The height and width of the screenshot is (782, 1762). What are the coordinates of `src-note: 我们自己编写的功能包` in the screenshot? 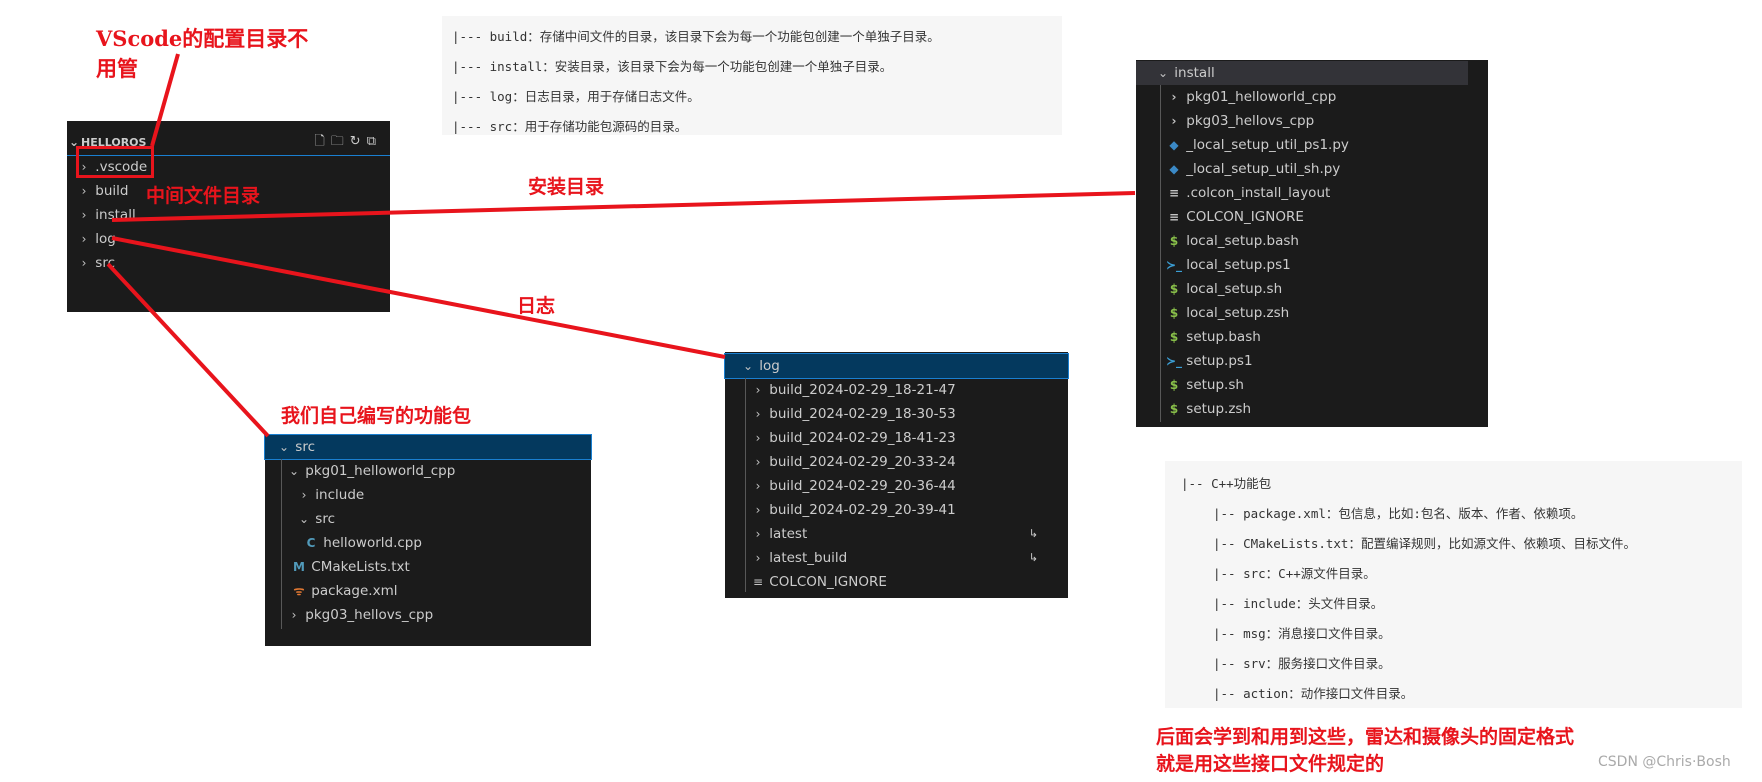 It's located at (376, 416).